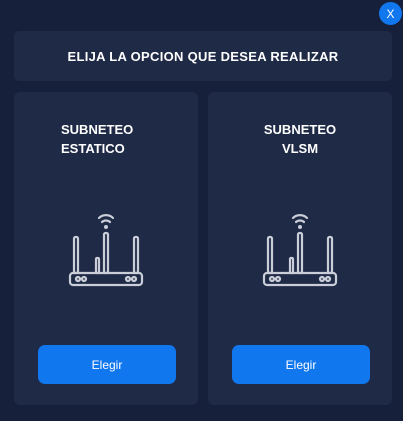 The height and width of the screenshot is (421, 403). What do you see at coordinates (93, 148) in the screenshot?
I see `option-title-line2: ESTATICO` at bounding box center [93, 148].